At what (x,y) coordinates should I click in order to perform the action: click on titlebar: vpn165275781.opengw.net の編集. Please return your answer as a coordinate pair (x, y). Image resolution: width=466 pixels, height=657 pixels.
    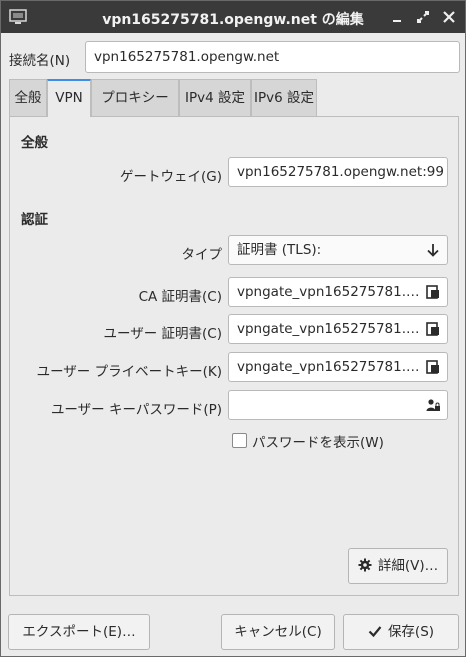
    Looking at the image, I should click on (233, 17).